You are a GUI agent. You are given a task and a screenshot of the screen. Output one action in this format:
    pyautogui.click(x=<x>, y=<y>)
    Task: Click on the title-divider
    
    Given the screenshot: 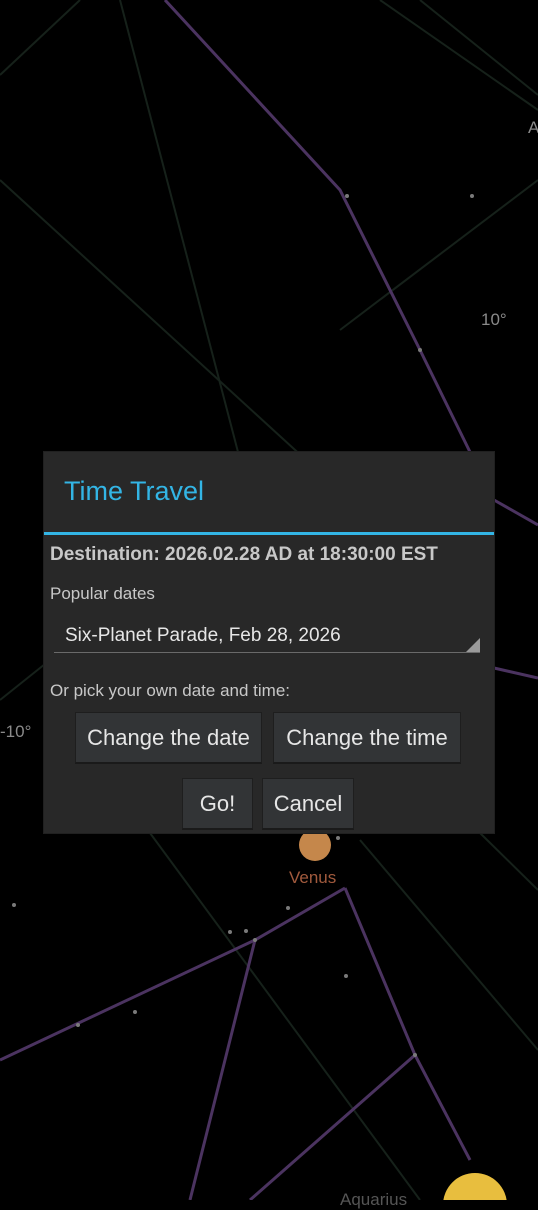 What is the action you would take?
    pyautogui.click(x=269, y=533)
    